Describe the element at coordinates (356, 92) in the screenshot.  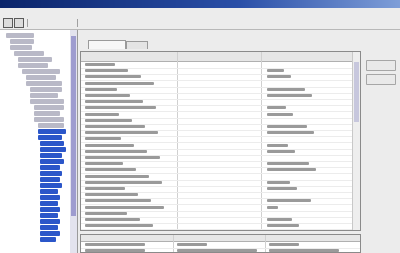
I see `property-grid-scroll-thumb` at that location.